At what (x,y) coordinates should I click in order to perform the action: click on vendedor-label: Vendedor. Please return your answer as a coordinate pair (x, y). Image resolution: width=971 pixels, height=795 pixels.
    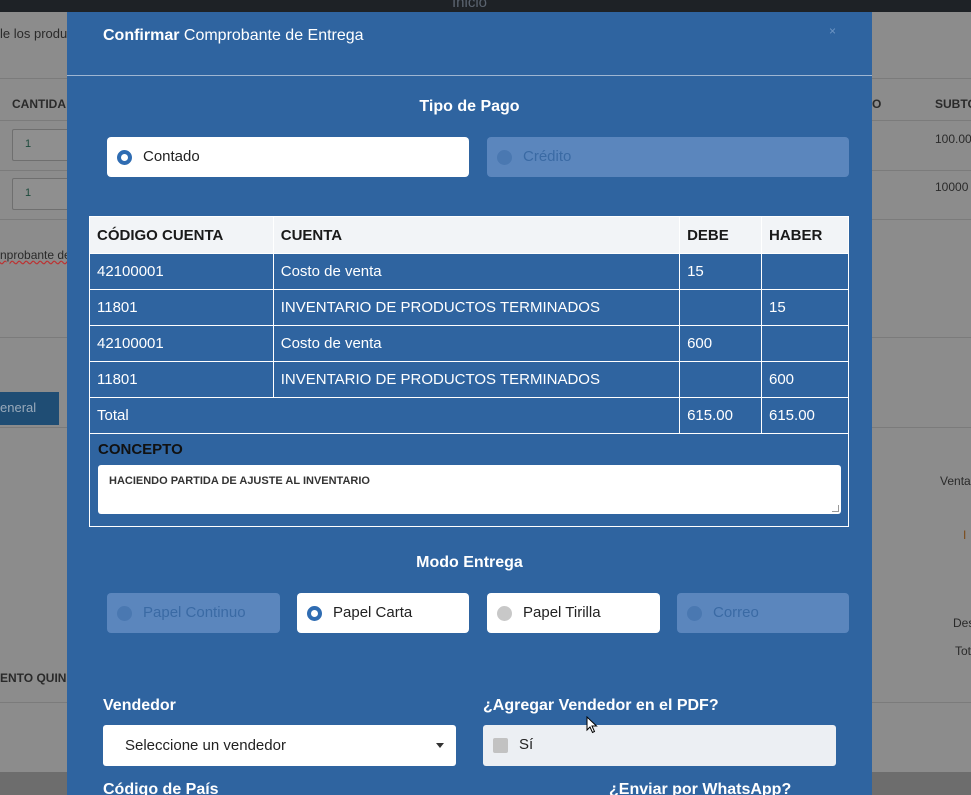
    Looking at the image, I should click on (139, 705).